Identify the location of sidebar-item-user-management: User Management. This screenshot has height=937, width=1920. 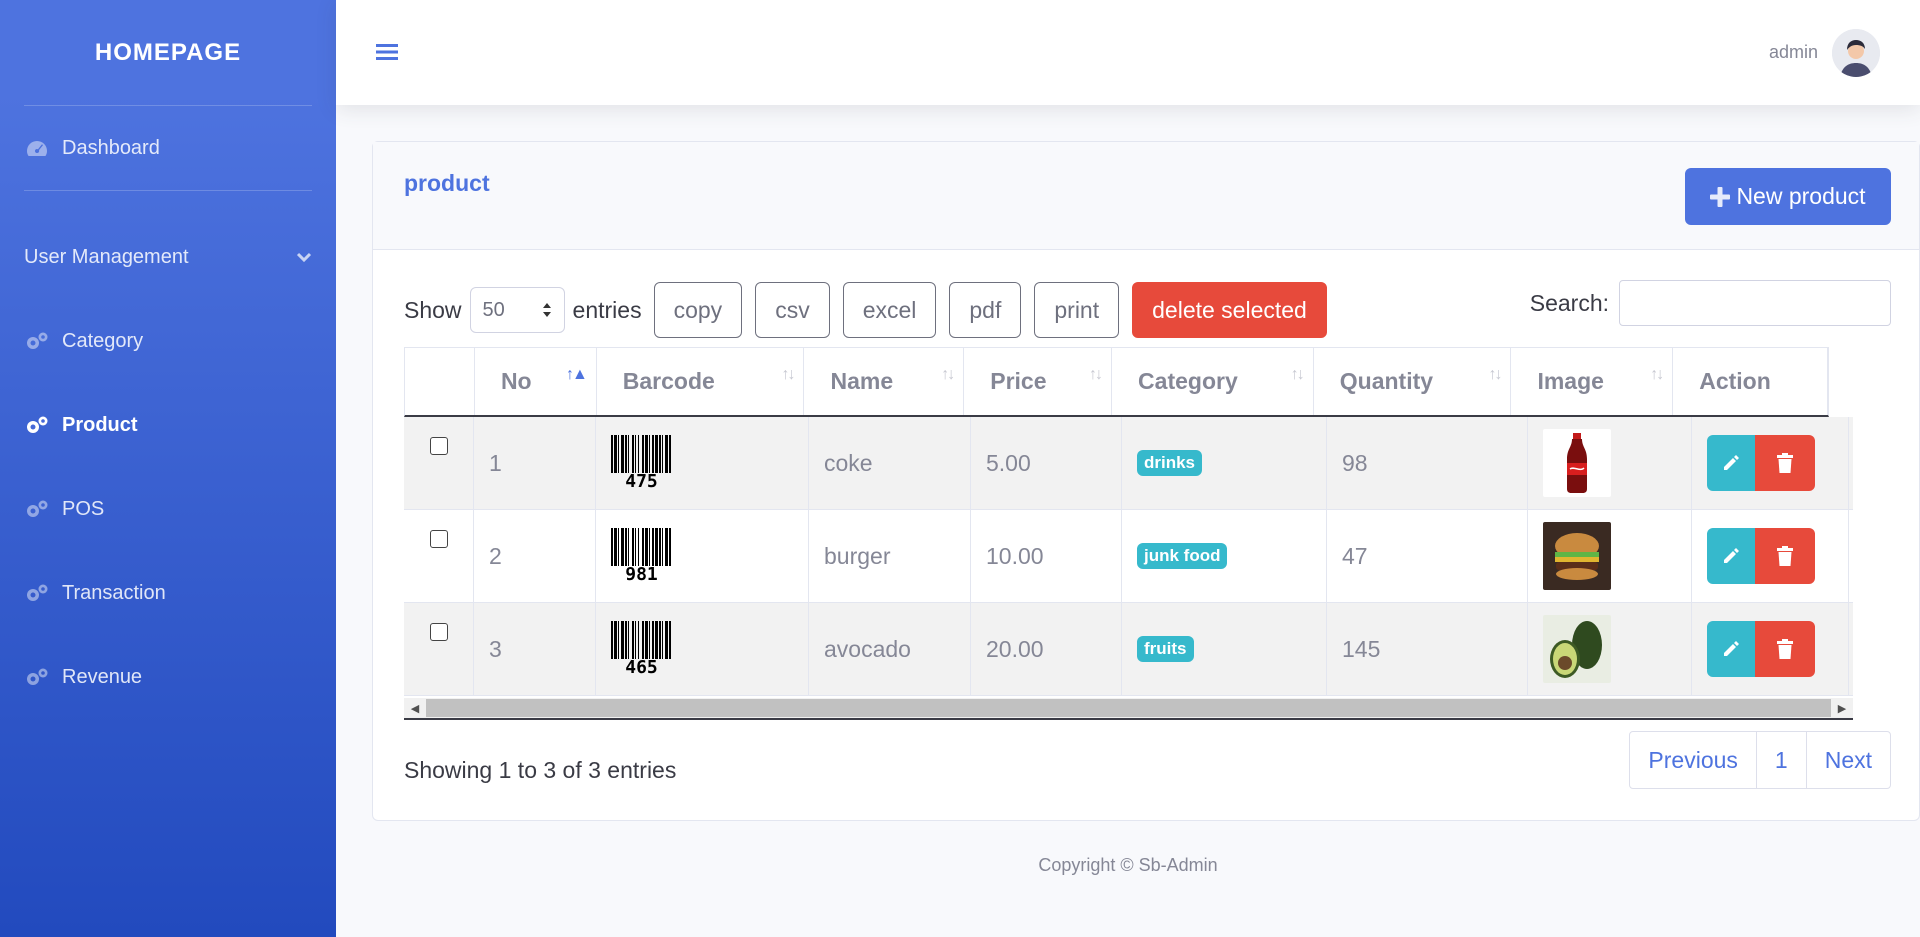
(168, 257).